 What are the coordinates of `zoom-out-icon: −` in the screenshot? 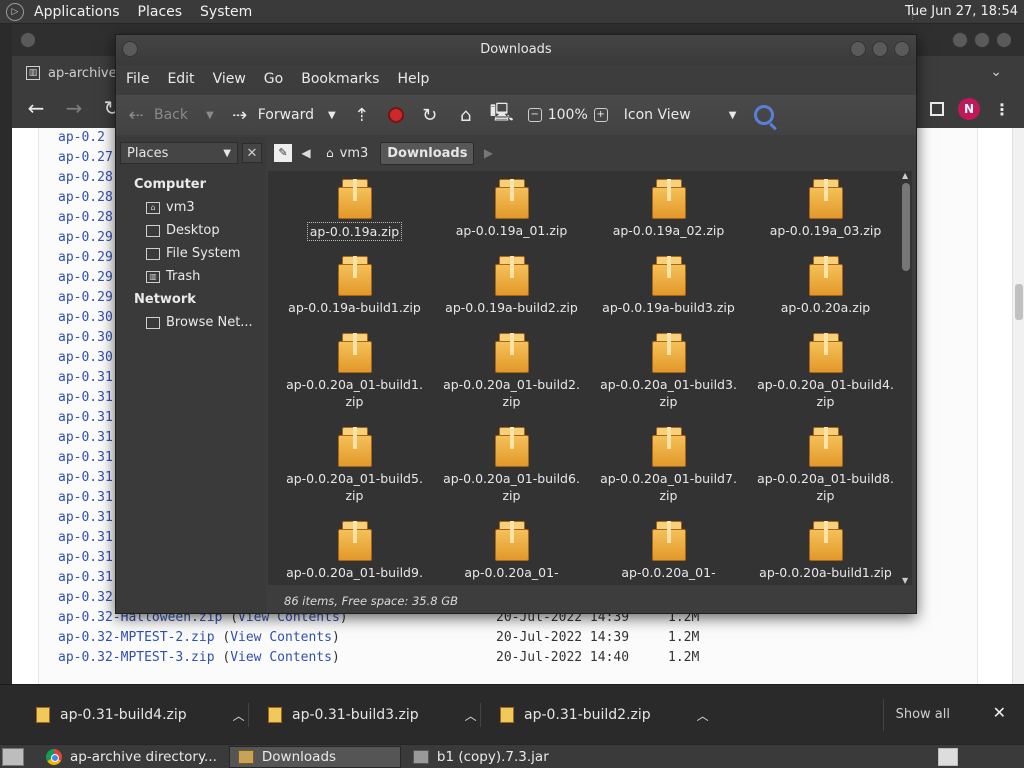 It's located at (534, 115).